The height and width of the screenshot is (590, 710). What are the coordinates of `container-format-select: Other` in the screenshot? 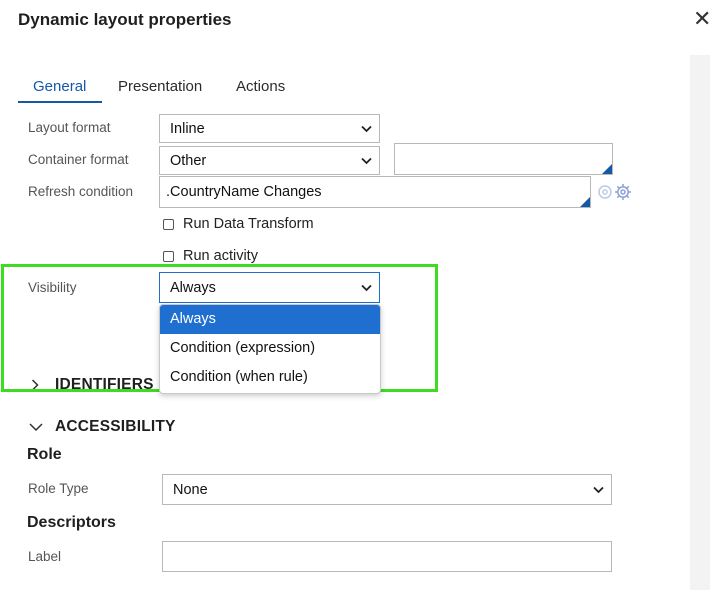 It's located at (269, 160).